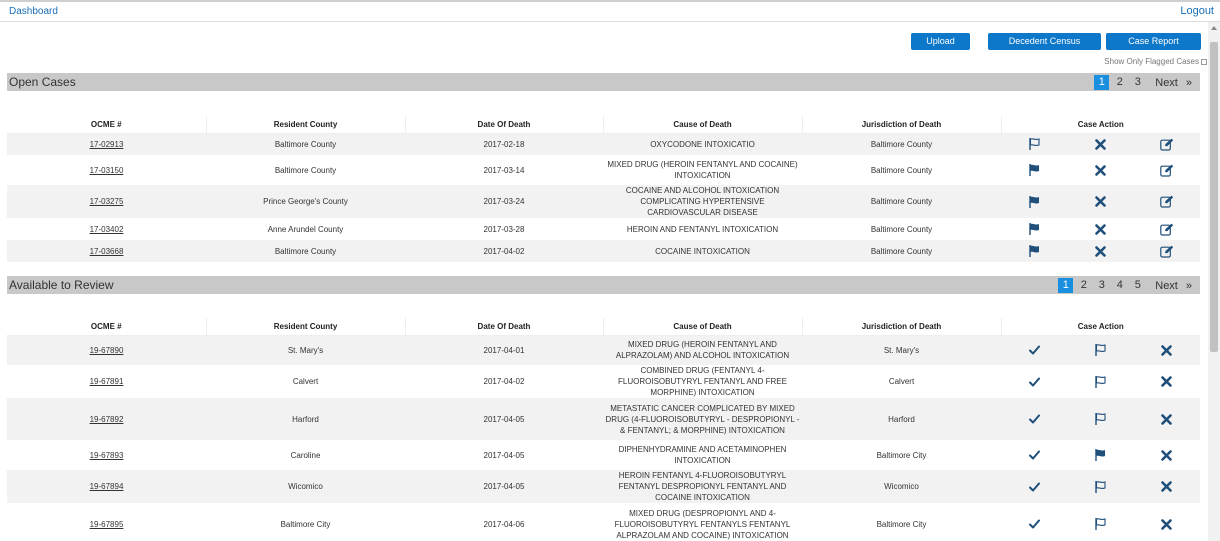 This screenshot has width=1220, height=541. I want to click on ocme-link: 19-67894, so click(107, 486).